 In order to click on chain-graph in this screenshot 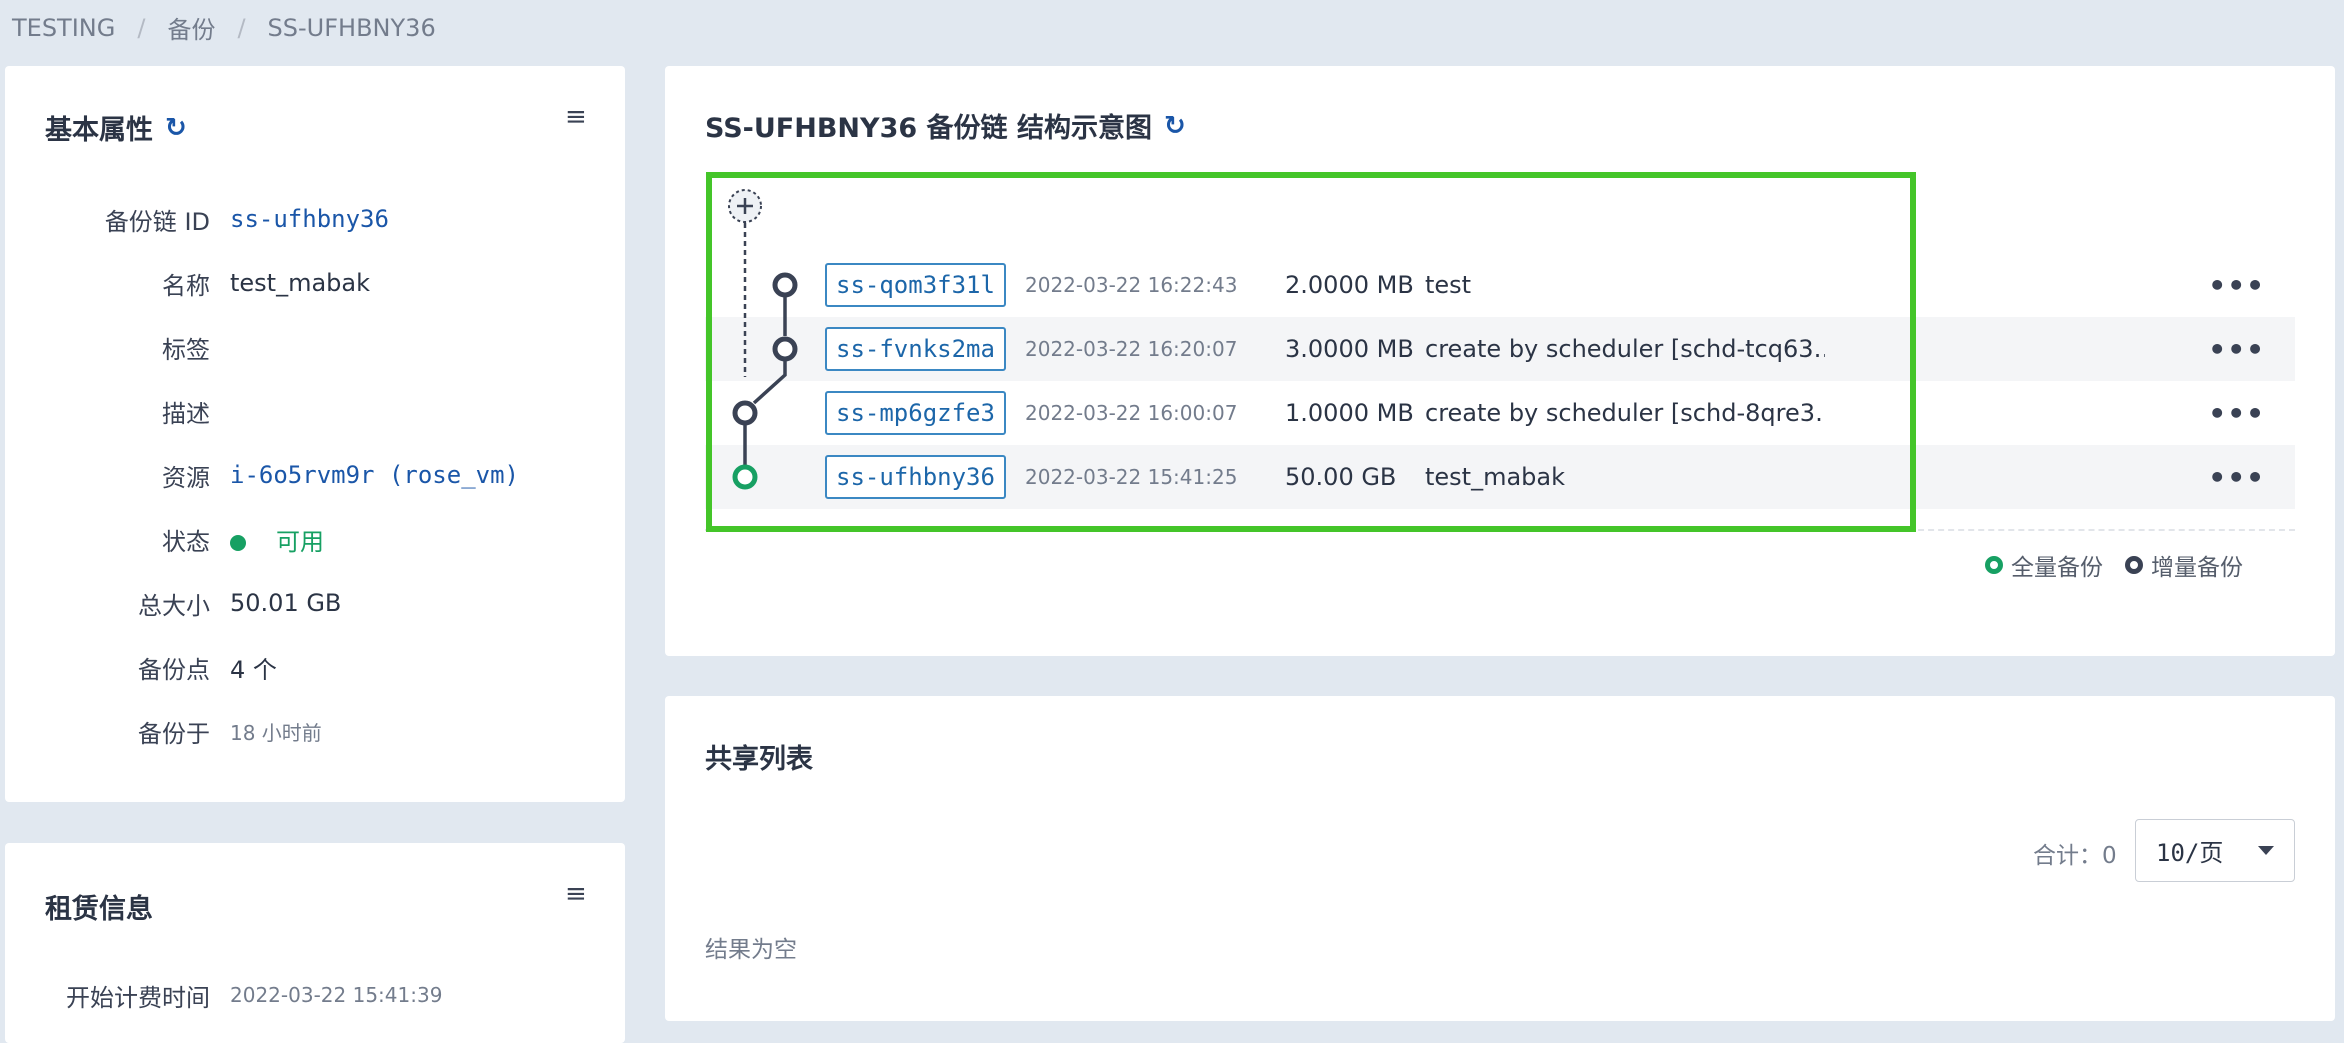, I will do `click(763, 339)`.